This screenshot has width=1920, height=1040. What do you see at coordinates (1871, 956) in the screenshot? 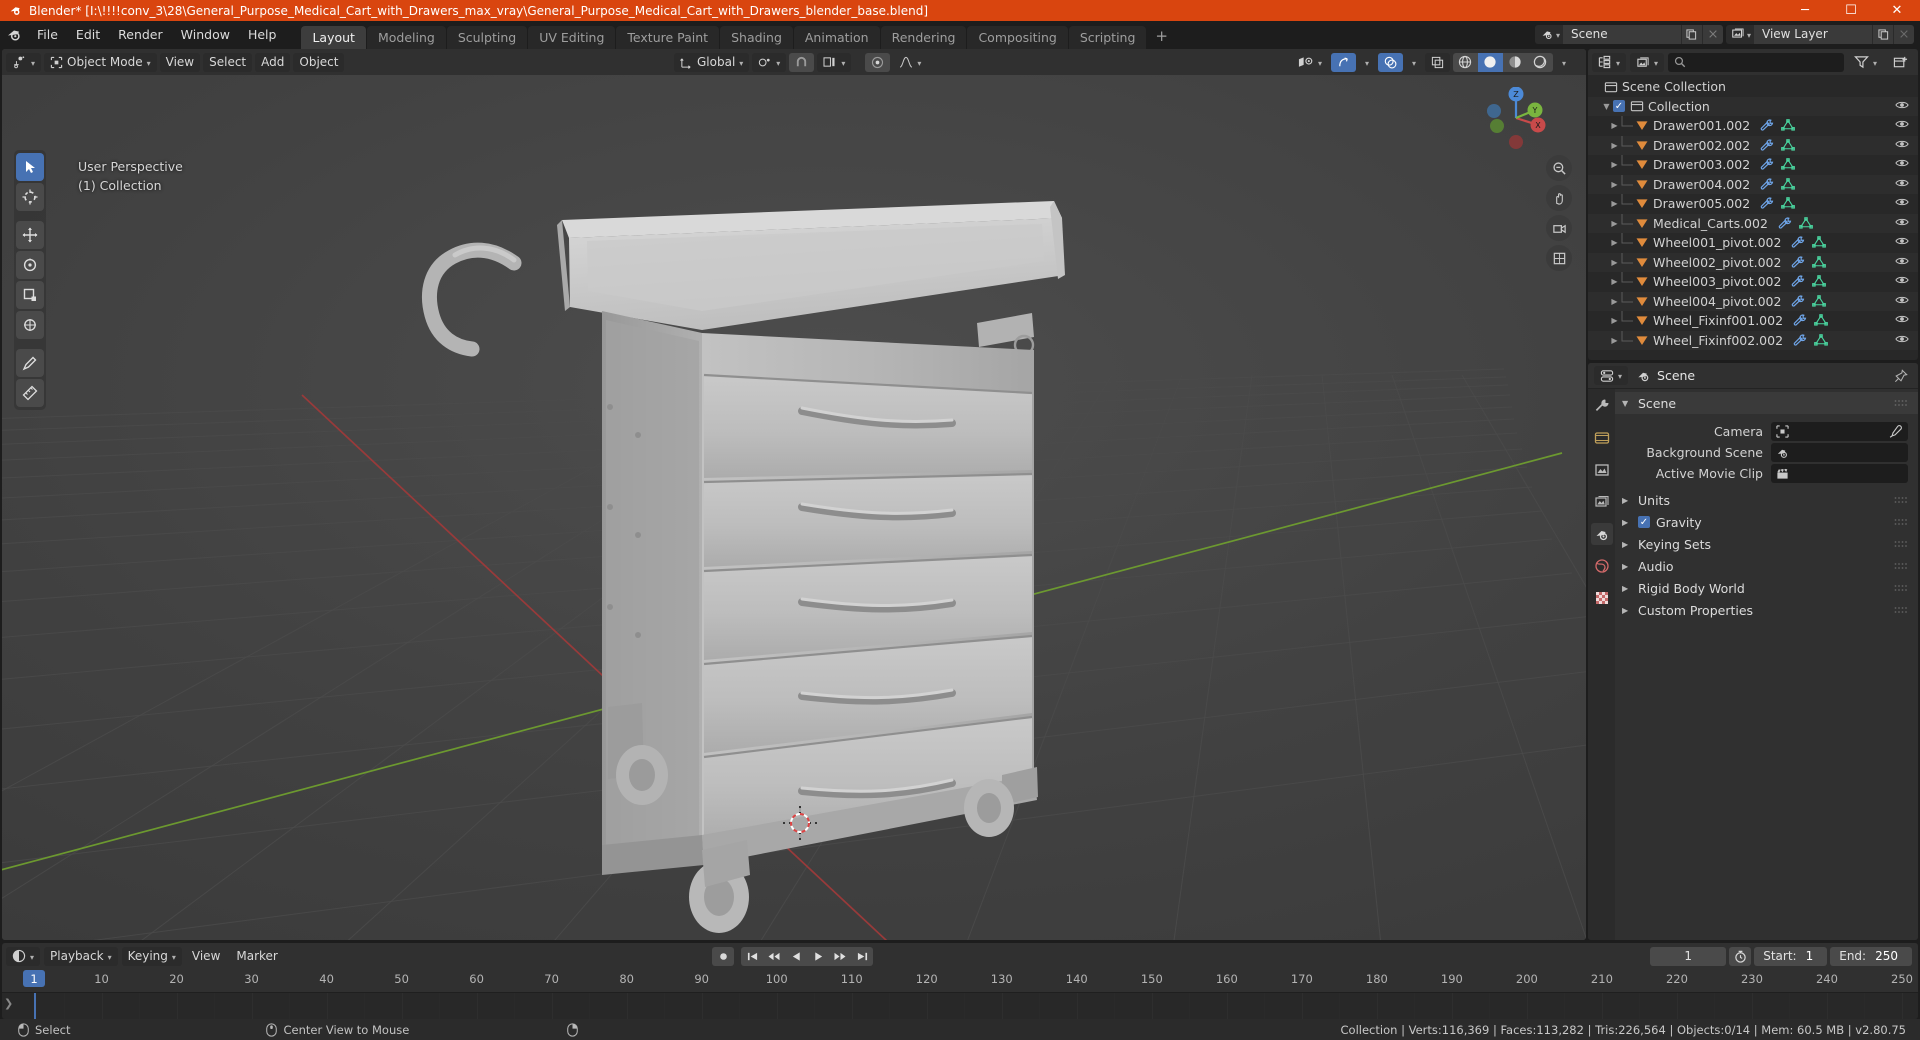
I see `end-frame-field: End: 250` at bounding box center [1871, 956].